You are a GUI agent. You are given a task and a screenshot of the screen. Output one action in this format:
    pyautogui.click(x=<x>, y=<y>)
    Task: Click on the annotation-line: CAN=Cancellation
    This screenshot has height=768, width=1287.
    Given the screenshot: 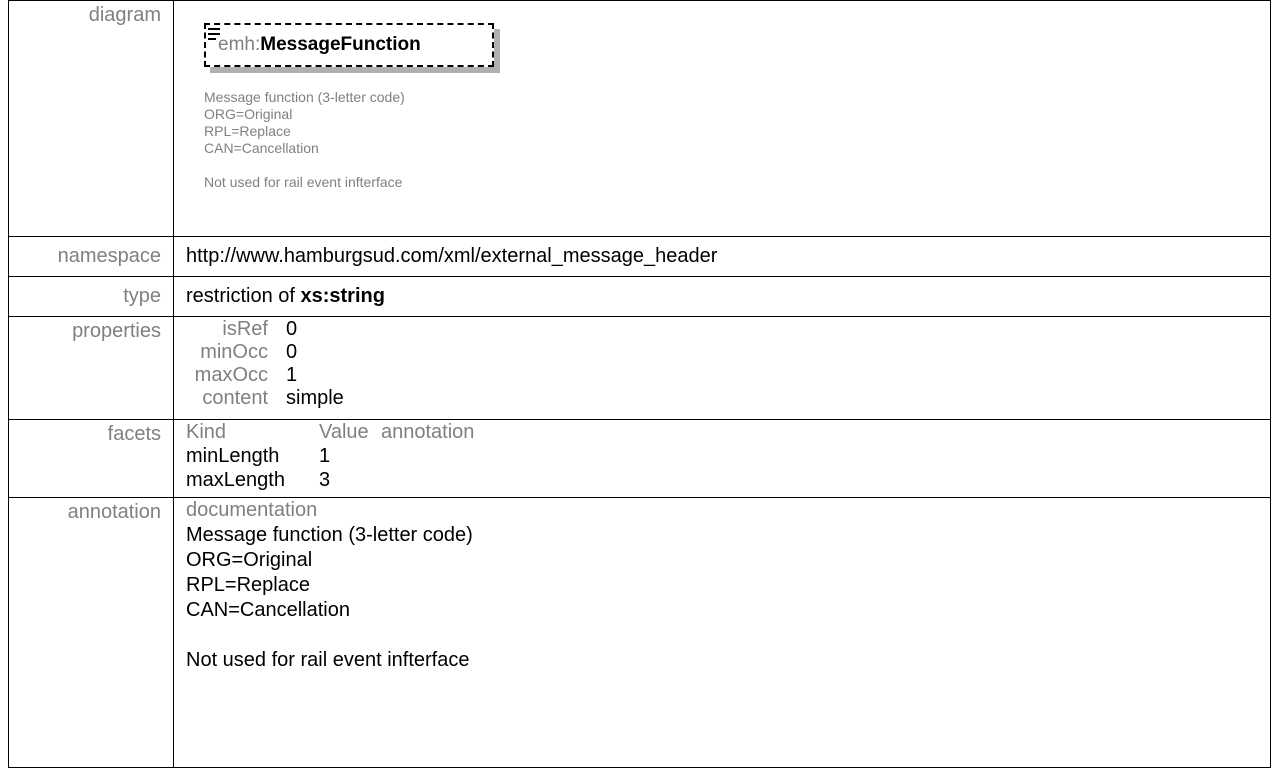 What is the action you would take?
    pyautogui.click(x=268, y=610)
    